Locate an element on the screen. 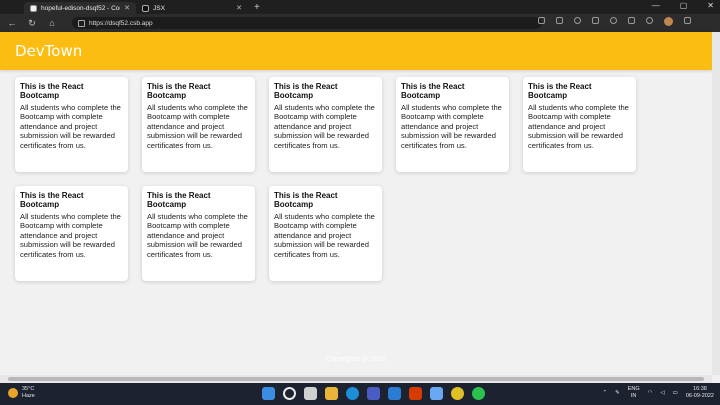 The width and height of the screenshot is (720, 405). favorite-icon is located at coordinates (577, 20).